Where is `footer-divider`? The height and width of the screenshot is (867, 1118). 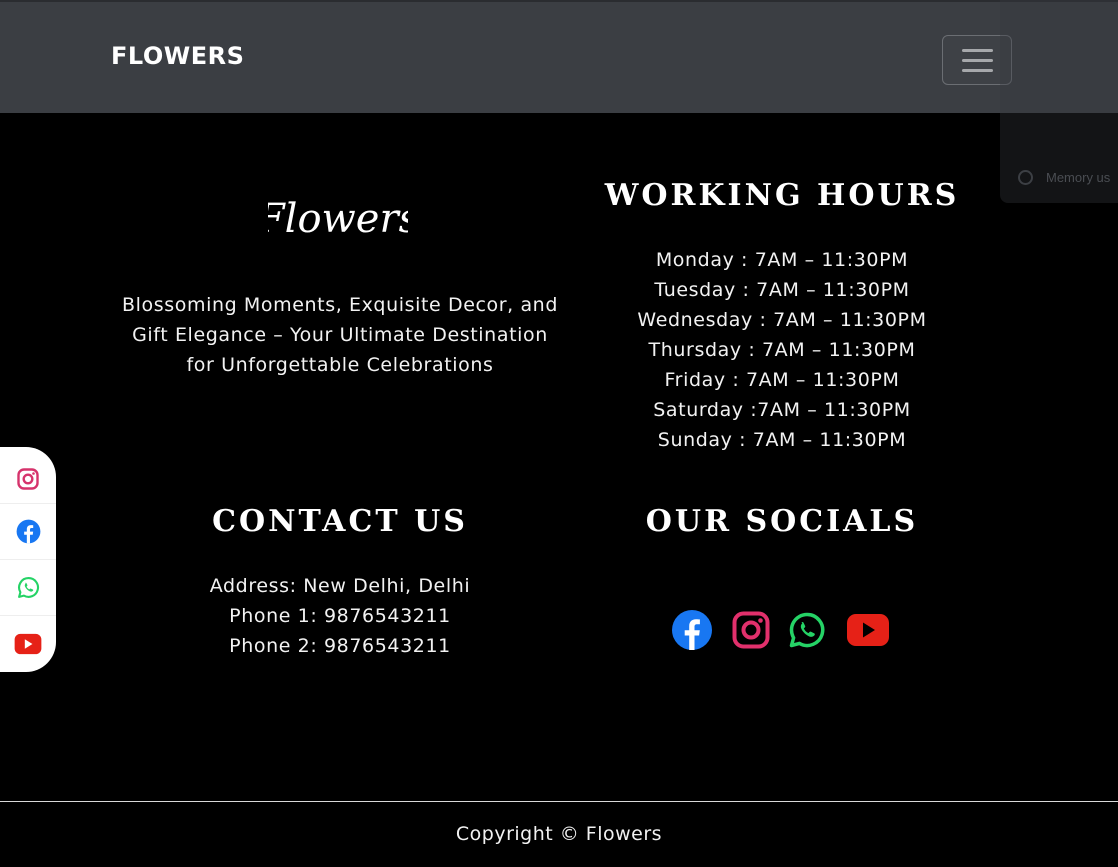 footer-divider is located at coordinates (559, 801).